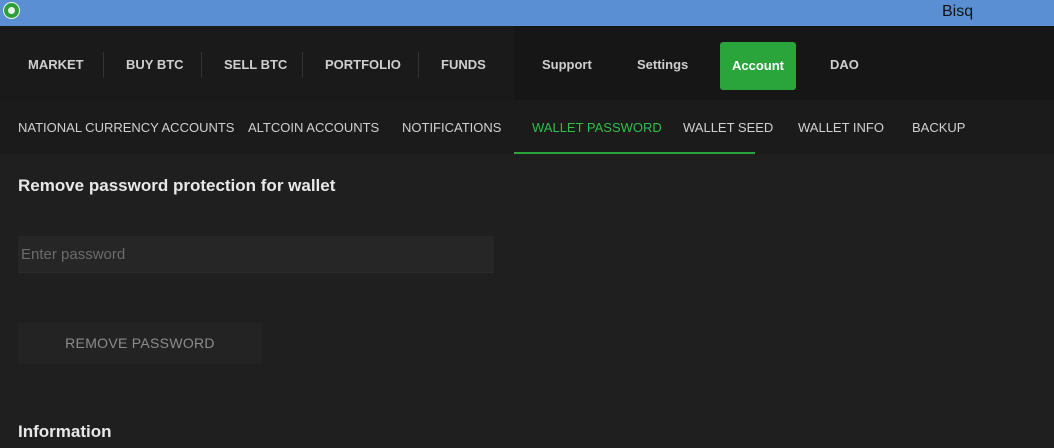 The height and width of the screenshot is (448, 1054). I want to click on primary-nav: MARKET BUY BTC SELL BTC PORTFOLIO FUNDS, so click(257, 63).